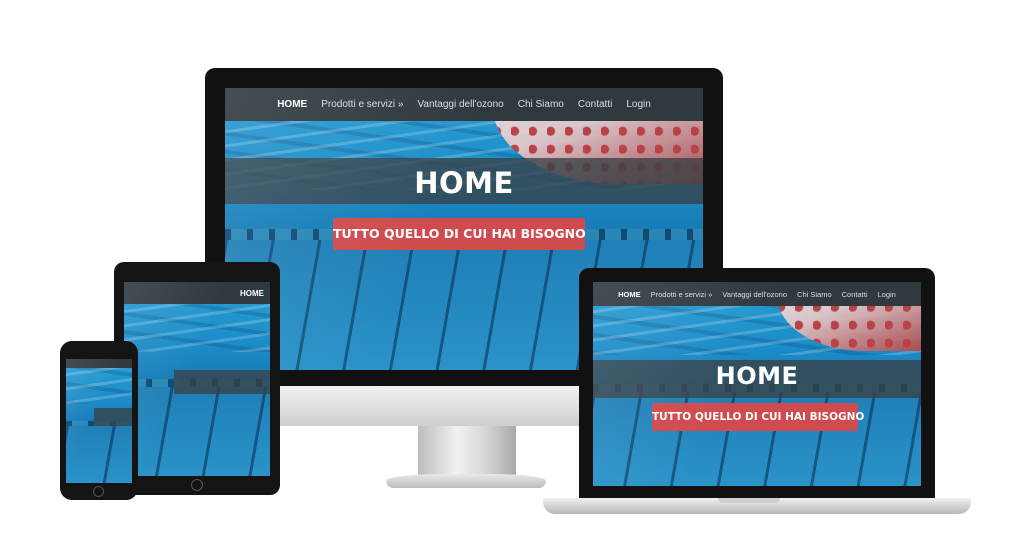  I want to click on tablet: HOME, so click(197, 378).